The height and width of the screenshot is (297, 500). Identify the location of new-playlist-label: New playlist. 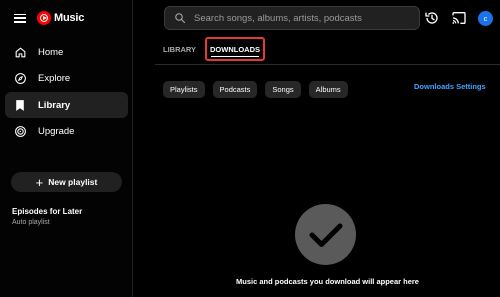
(73, 182).